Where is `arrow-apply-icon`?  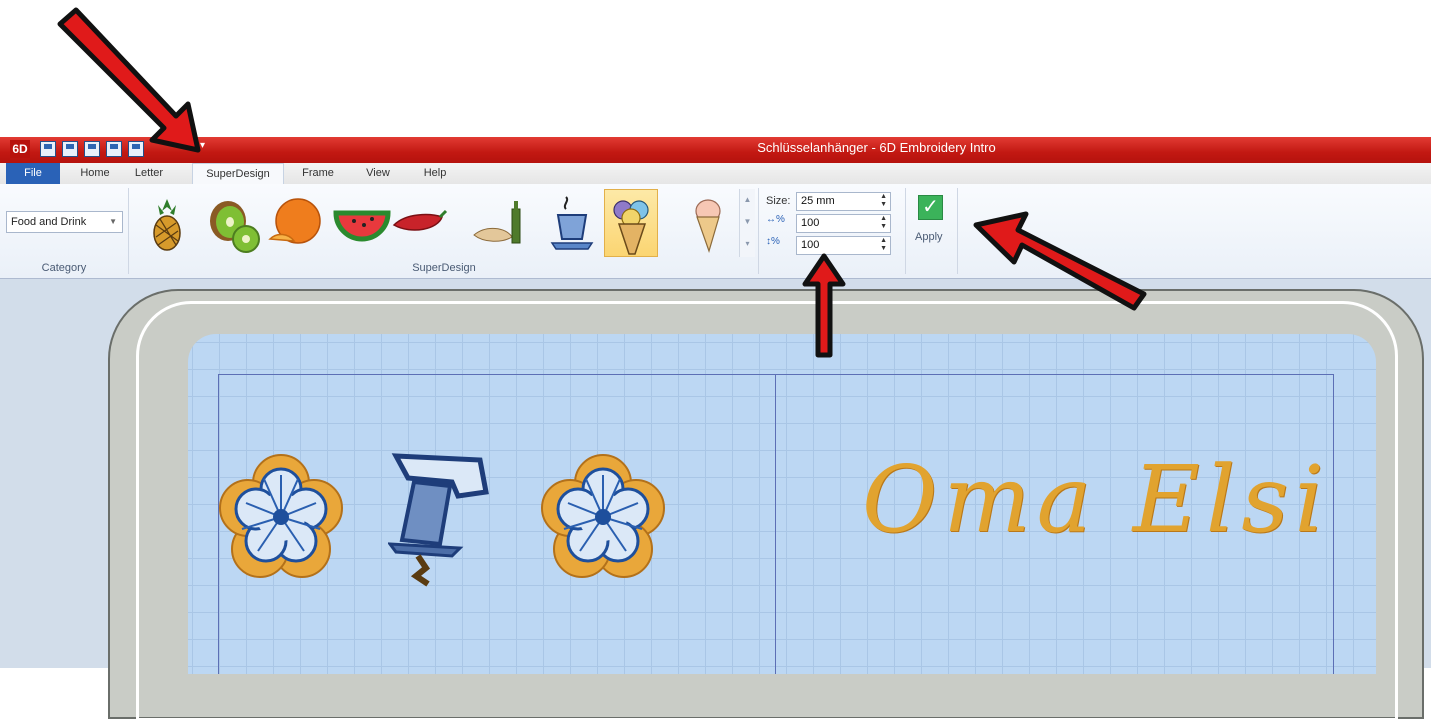 arrow-apply-icon is located at coordinates (1060, 261).